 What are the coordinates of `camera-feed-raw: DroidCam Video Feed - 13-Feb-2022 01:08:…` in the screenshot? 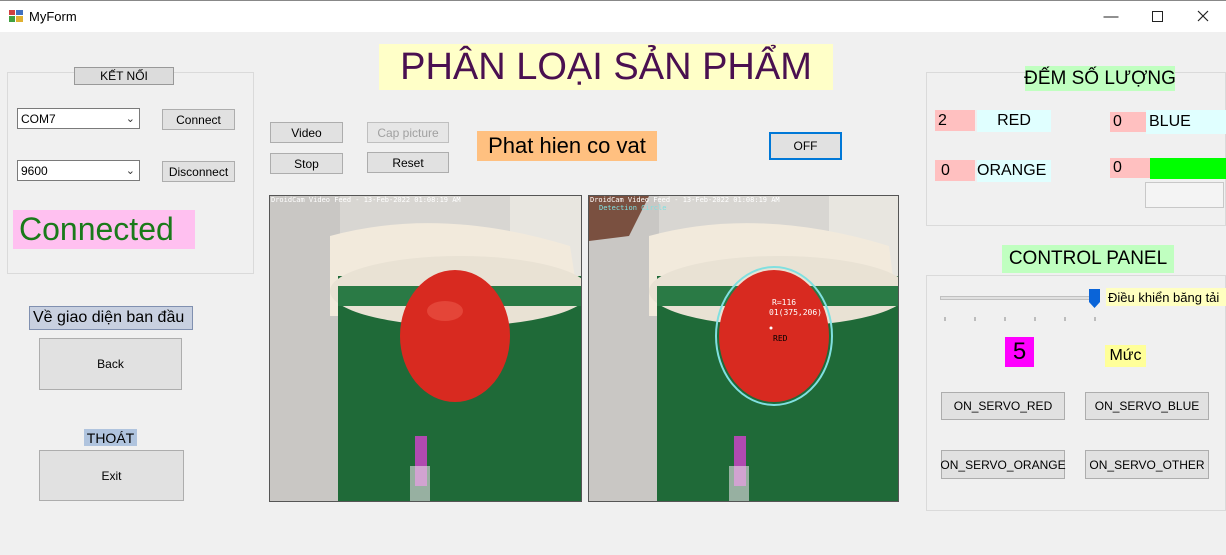 It's located at (425, 348).